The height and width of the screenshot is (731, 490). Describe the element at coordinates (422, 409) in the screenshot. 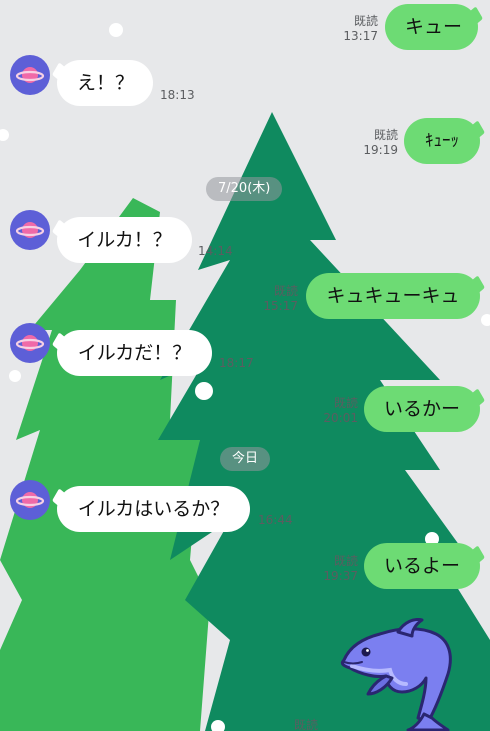

I see `sent-message-bubble: いるかー` at that location.